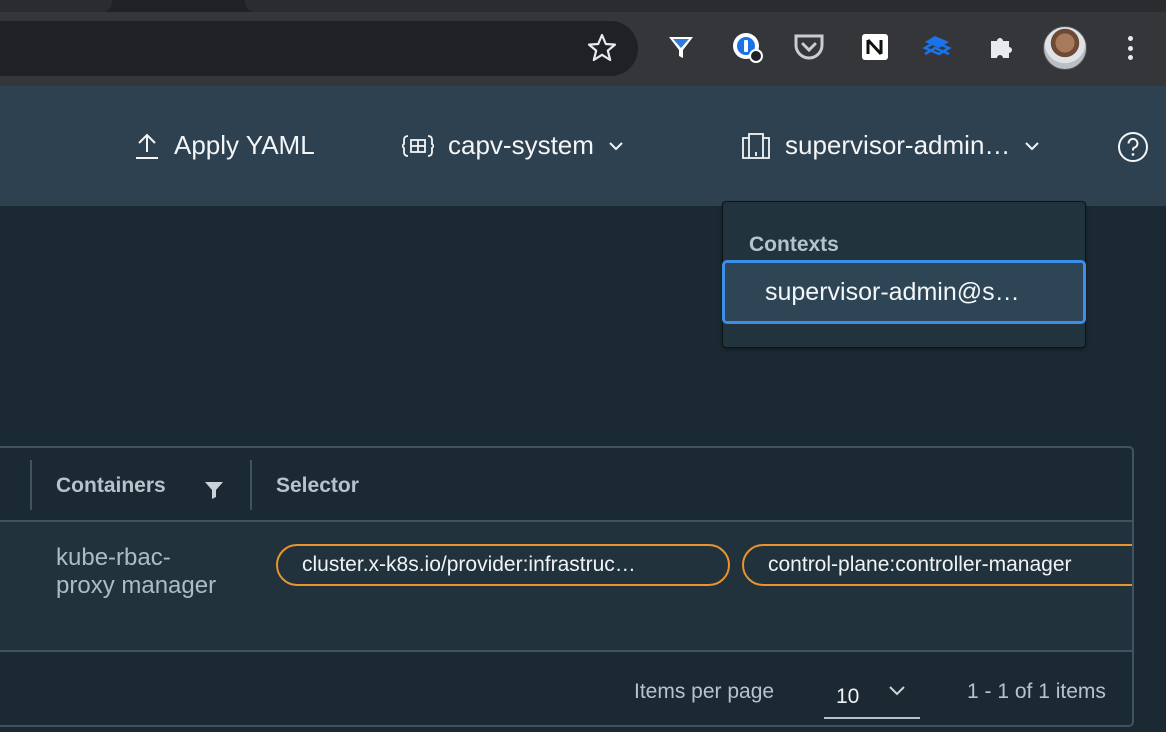  I want to click on browser-toolbar, so click(583, 49).